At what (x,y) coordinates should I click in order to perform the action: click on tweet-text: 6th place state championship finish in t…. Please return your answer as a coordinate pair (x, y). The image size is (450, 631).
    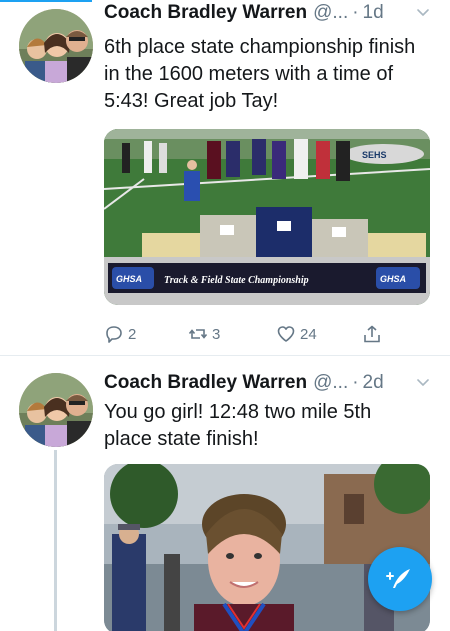
    Looking at the image, I should click on (260, 74).